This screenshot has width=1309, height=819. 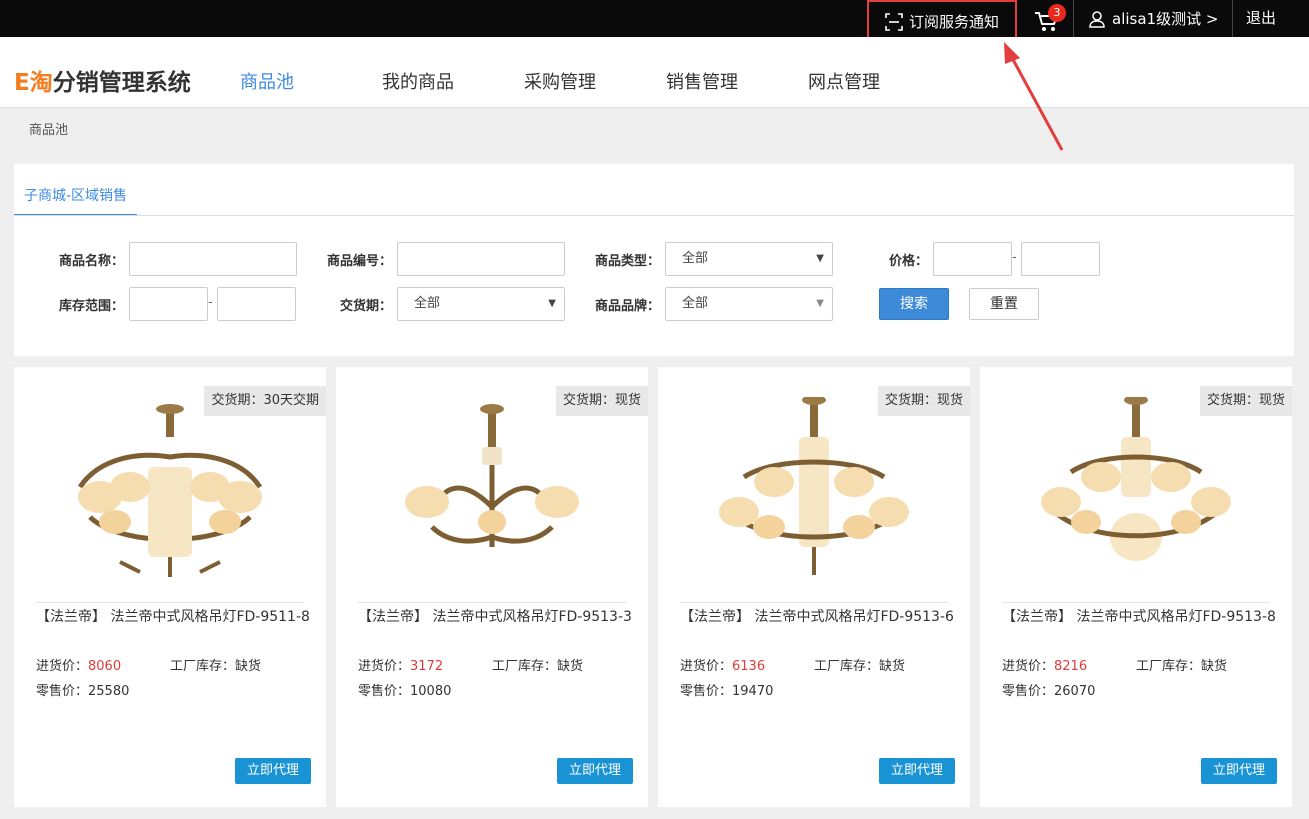 I want to click on breadcrumb: 商品池, so click(x=49, y=130).